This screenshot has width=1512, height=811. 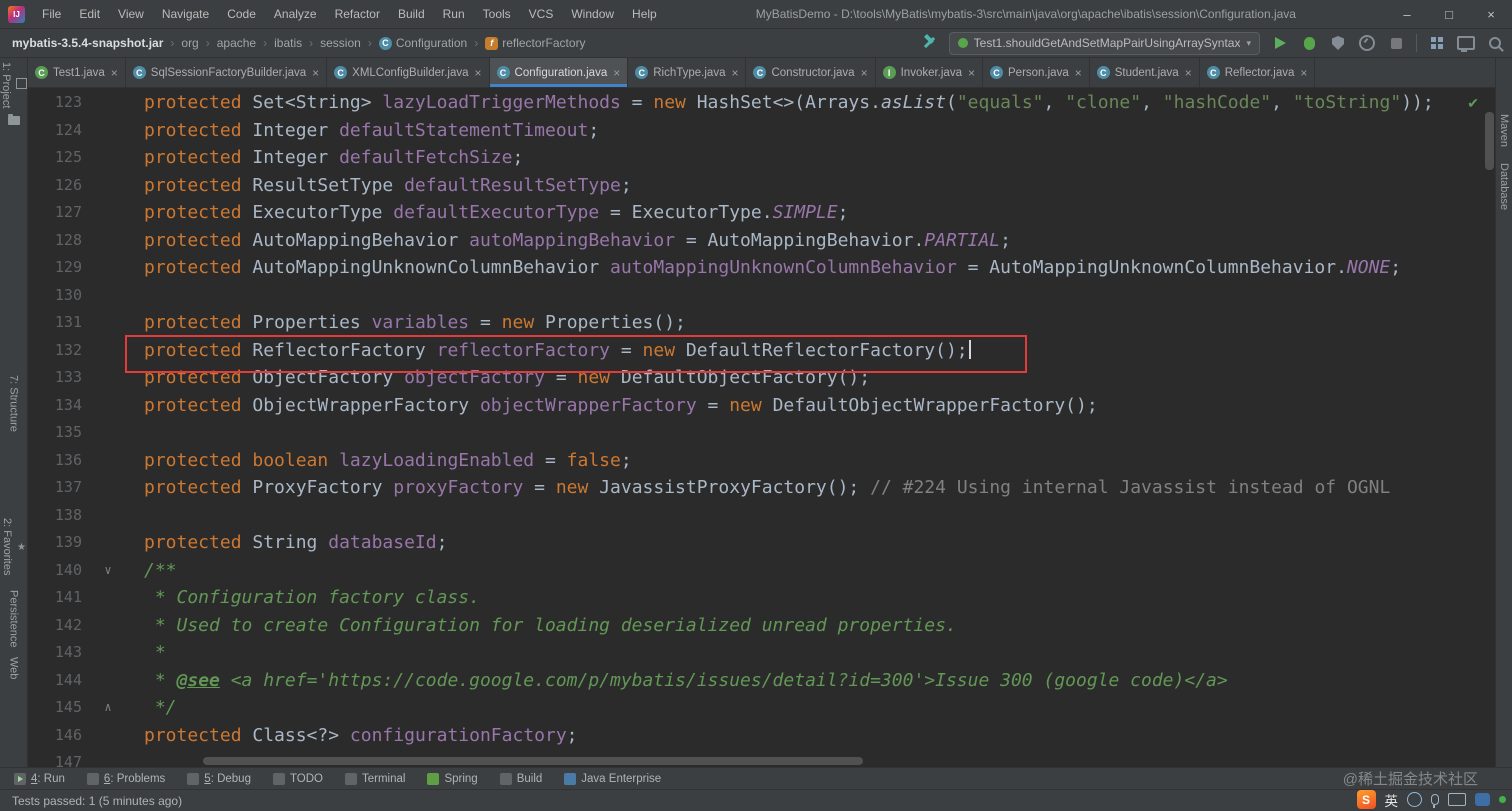 What do you see at coordinates (1396, 43) in the screenshot?
I see `stop-button` at bounding box center [1396, 43].